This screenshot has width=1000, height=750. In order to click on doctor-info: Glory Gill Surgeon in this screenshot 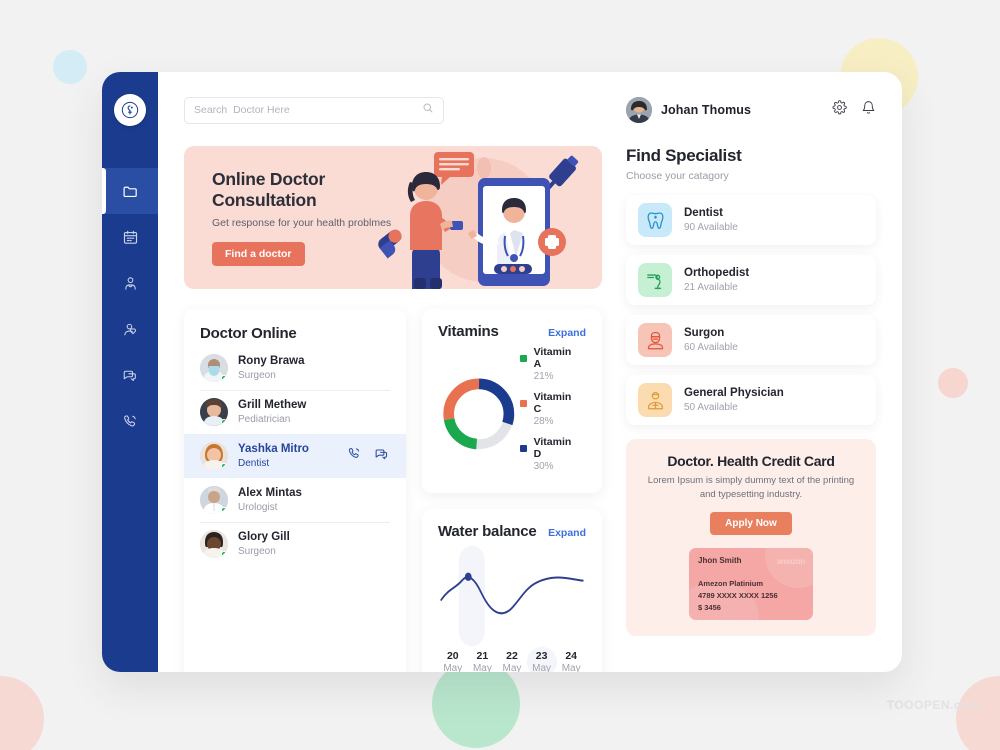, I will do `click(264, 543)`.